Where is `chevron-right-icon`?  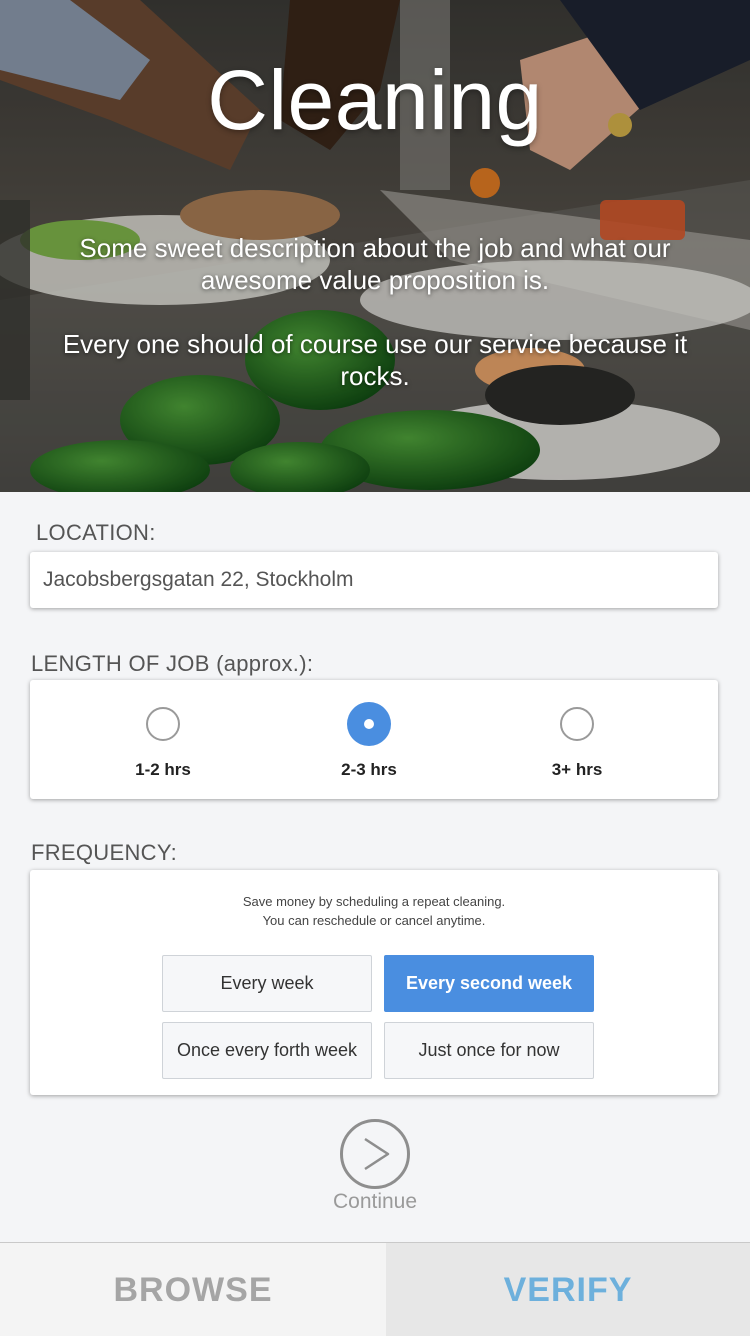
chevron-right-icon is located at coordinates (377, 1154).